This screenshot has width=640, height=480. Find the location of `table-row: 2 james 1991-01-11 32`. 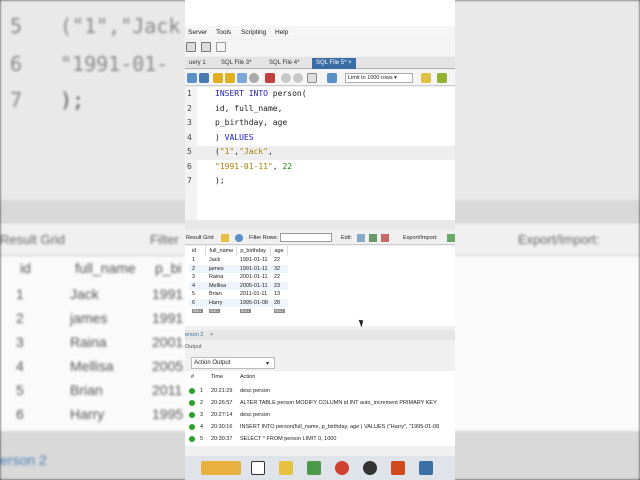

table-row: 2 james 1991-01-11 32 is located at coordinates (238, 268).